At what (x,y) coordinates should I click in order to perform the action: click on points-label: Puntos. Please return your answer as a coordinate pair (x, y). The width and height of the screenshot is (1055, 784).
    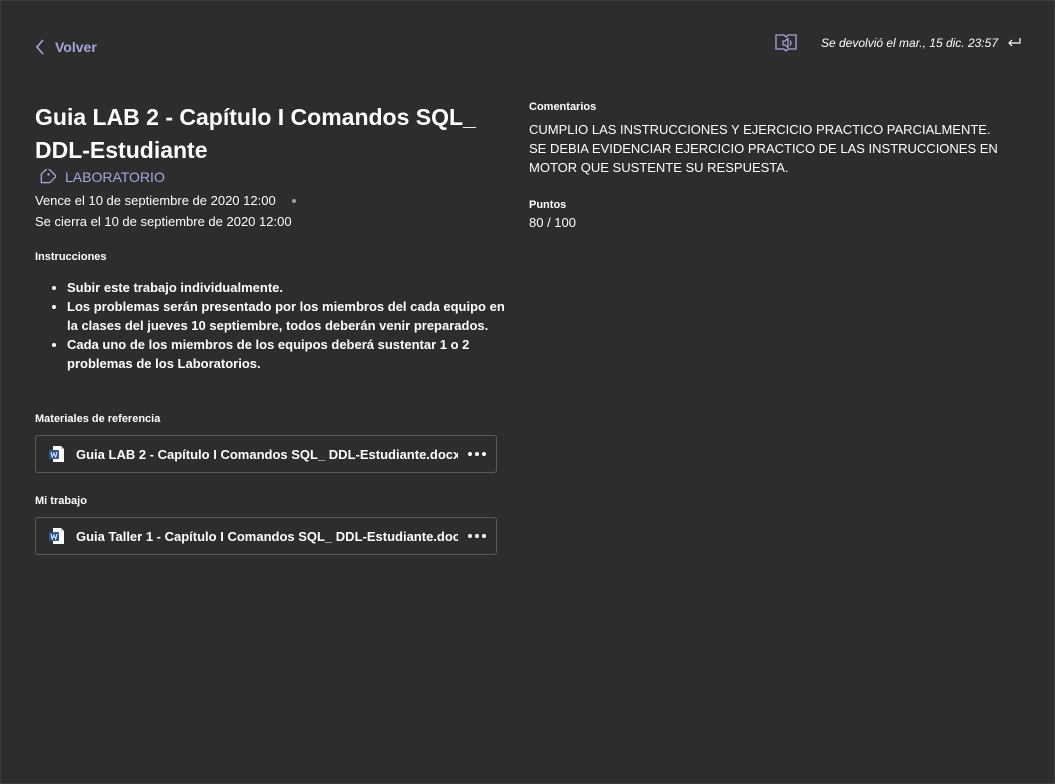
    Looking at the image, I should click on (548, 205).